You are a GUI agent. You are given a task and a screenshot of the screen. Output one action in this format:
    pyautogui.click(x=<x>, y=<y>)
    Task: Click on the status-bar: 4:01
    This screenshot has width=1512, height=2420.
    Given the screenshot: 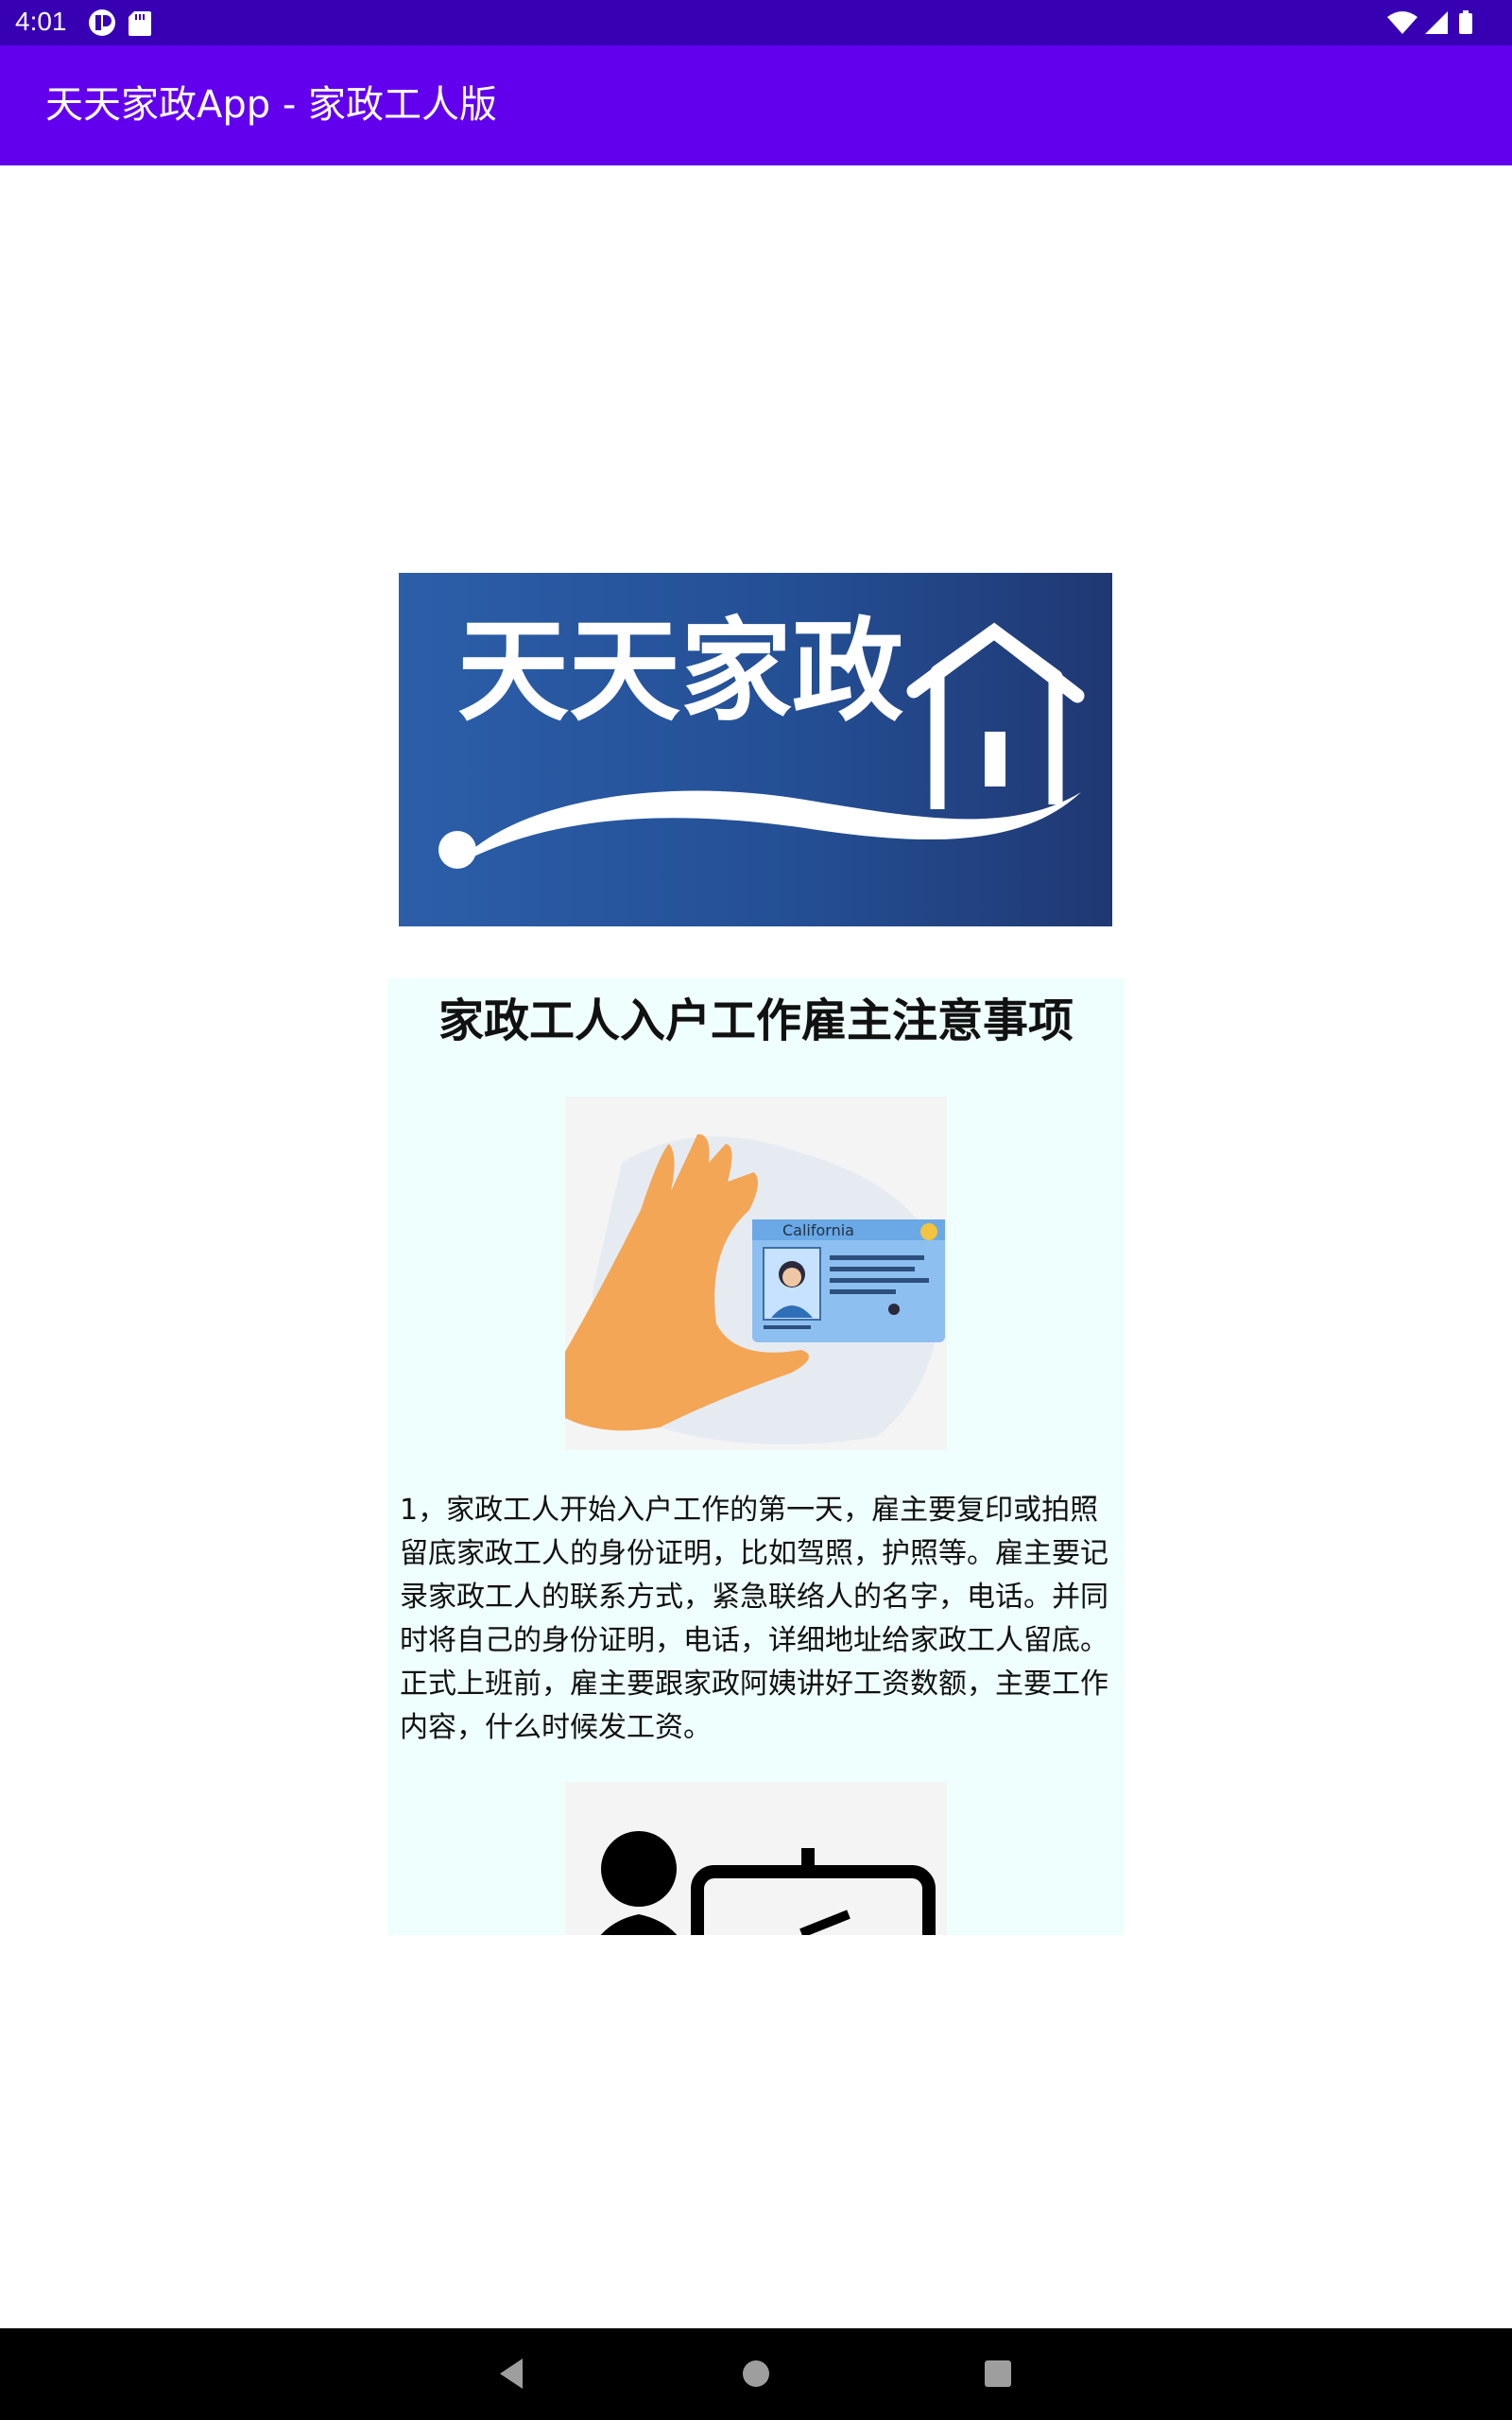 What is the action you would take?
    pyautogui.click(x=756, y=22)
    